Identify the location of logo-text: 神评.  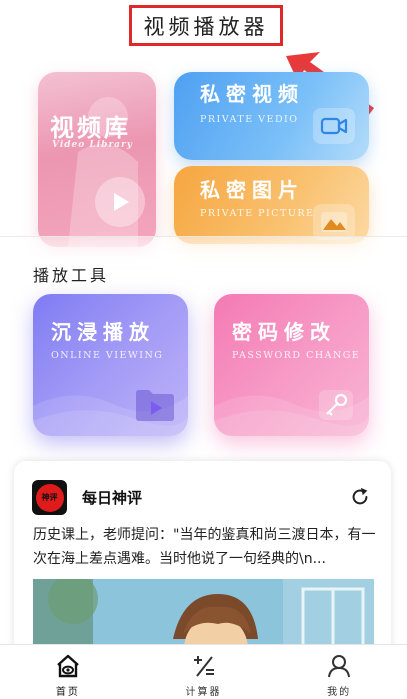
(49, 497).